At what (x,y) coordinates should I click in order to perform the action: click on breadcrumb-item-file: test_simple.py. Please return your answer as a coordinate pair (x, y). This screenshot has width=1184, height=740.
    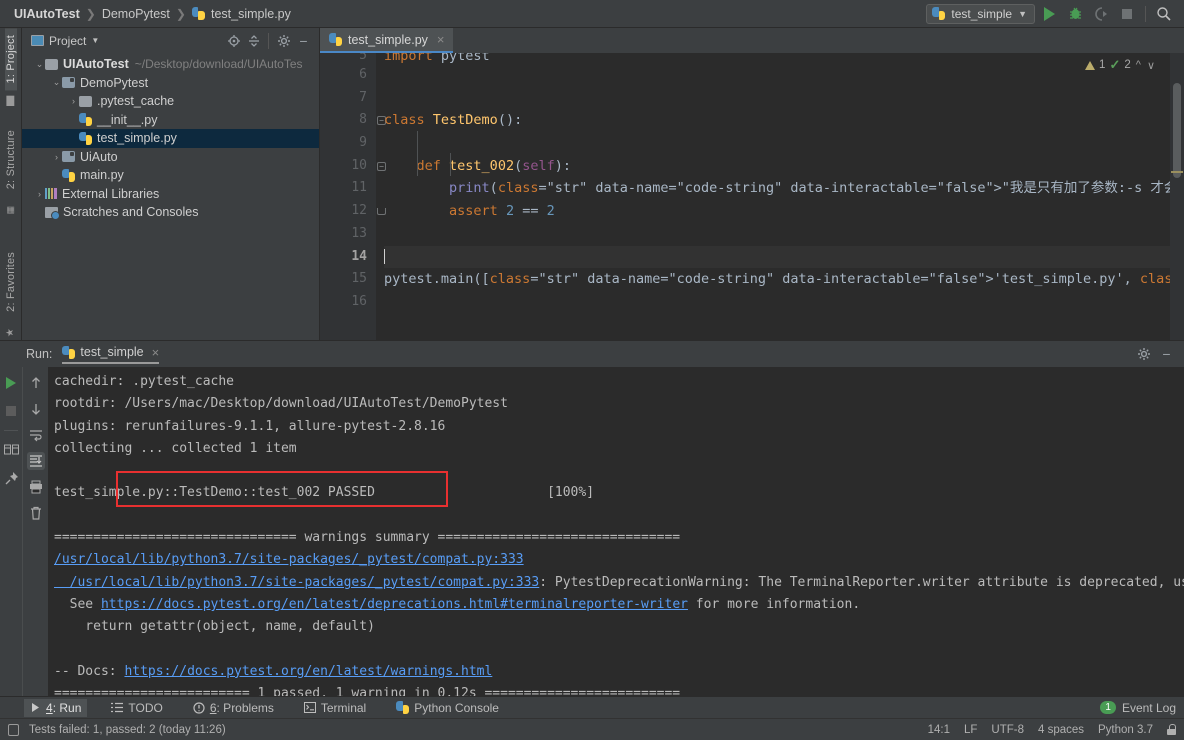
    Looking at the image, I should click on (251, 14).